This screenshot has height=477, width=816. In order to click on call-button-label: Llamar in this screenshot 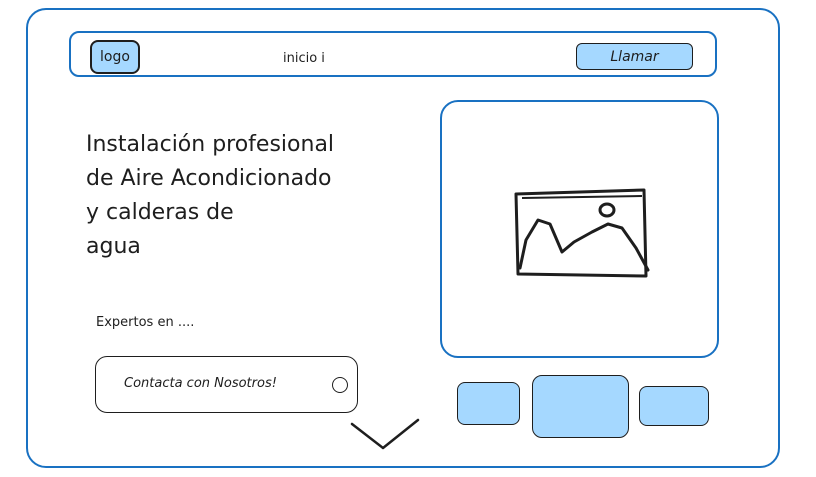, I will do `click(634, 56)`.